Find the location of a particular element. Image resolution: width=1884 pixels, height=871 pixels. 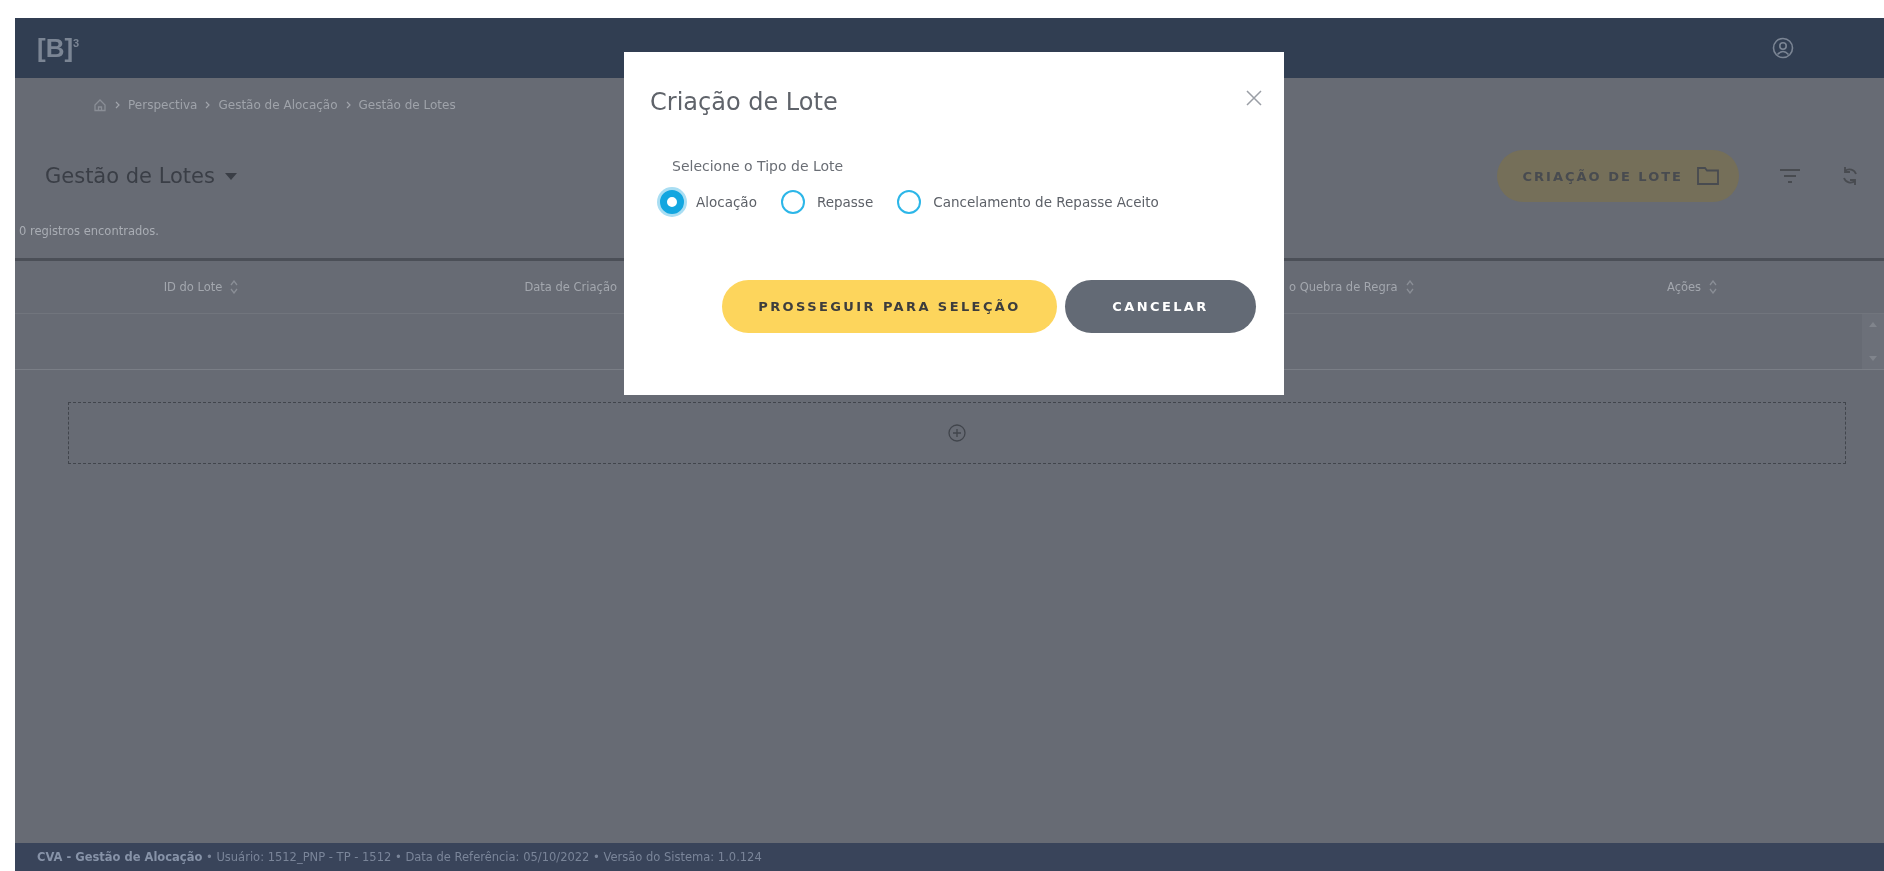

dialog-title: Criação de Lote is located at coordinates (744, 102).